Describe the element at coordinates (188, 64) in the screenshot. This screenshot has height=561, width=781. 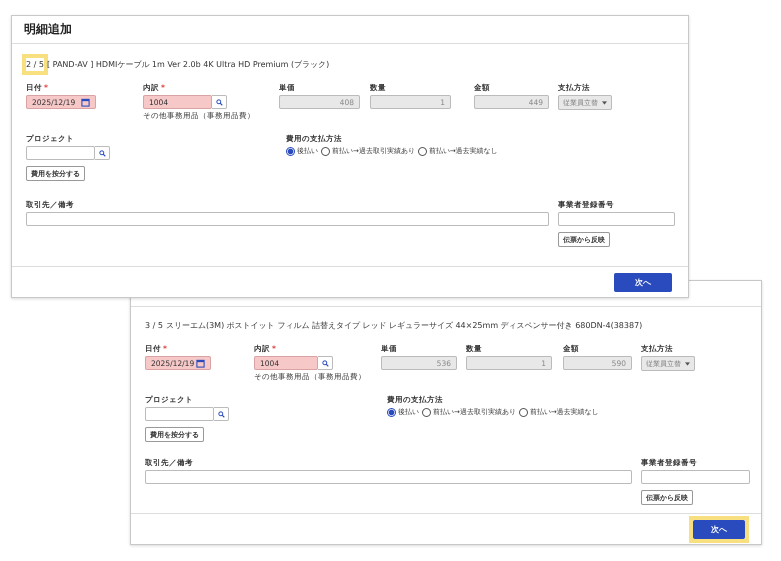
I see `item-name: [ PAND-AV ] HDMIケーブル 1m Ver 2.0b 4K Ultra HD Premium (ブラック)` at that location.